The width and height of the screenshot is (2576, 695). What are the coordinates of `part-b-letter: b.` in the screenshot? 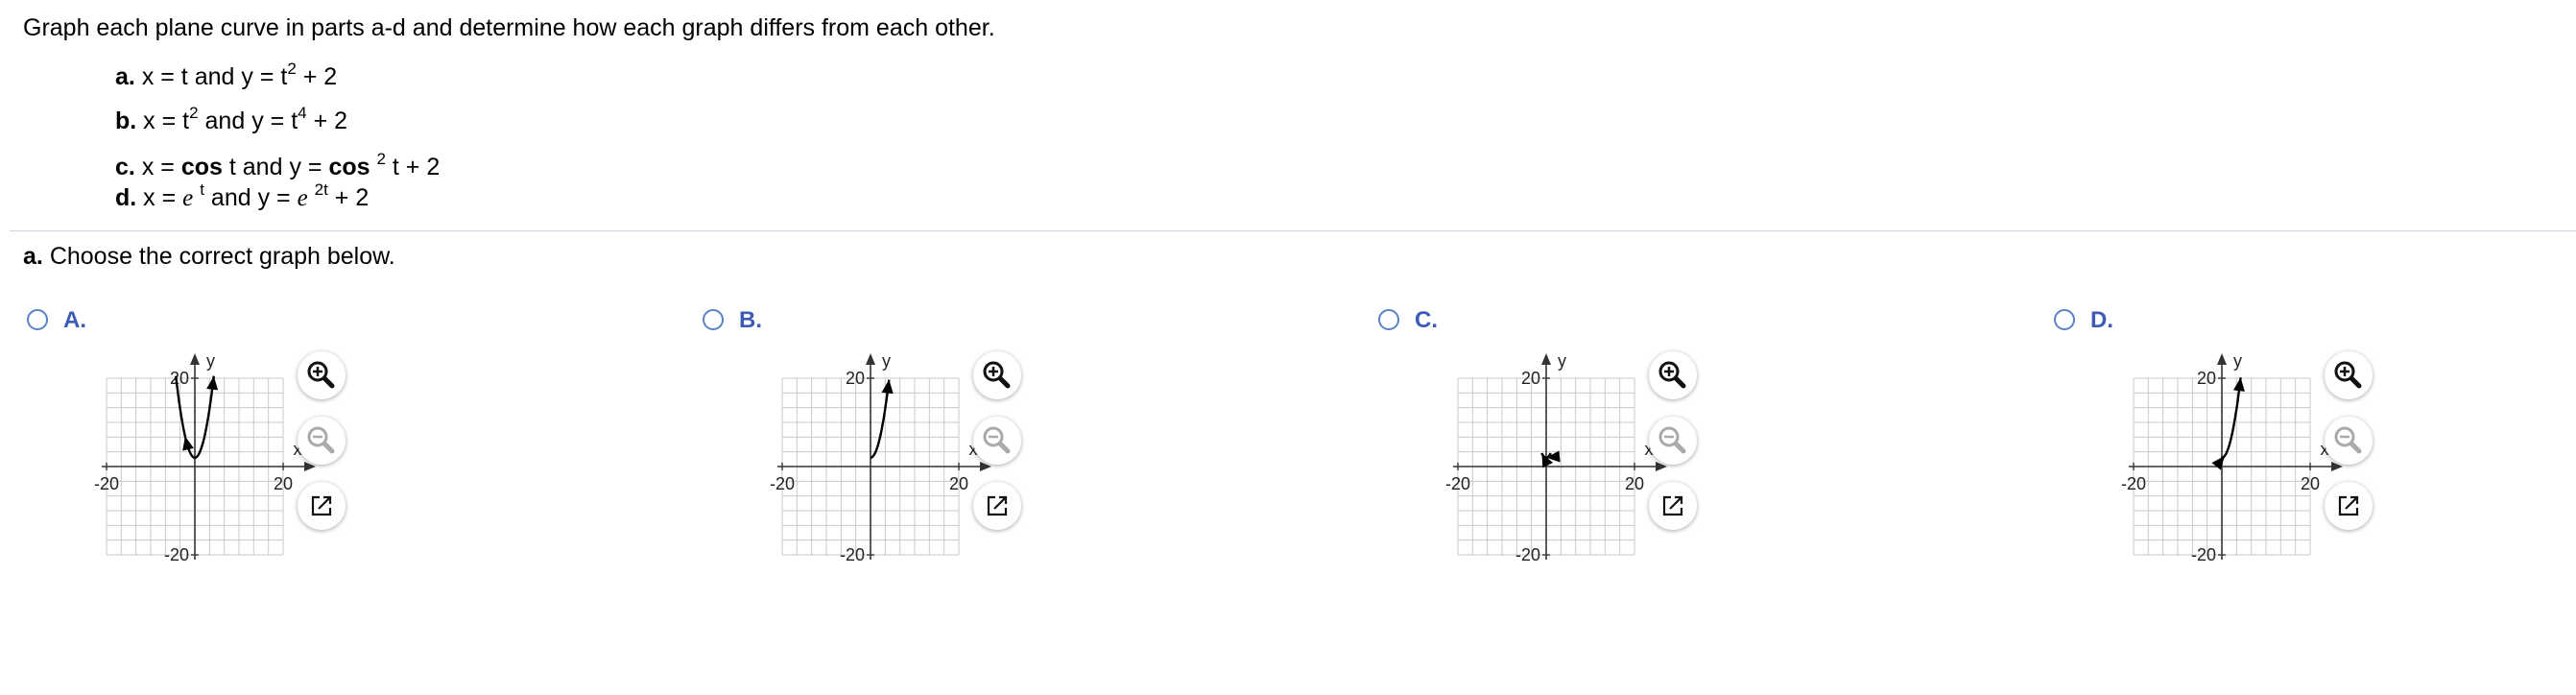 It's located at (126, 121).